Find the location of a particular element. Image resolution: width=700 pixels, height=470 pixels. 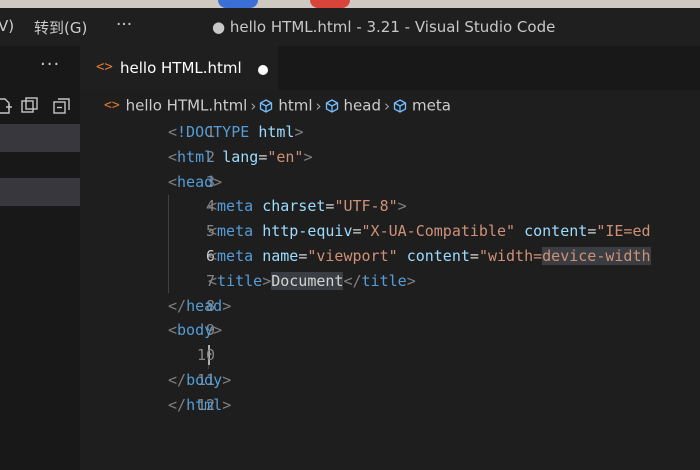

breadcrumb-head: head is located at coordinates (362, 106).